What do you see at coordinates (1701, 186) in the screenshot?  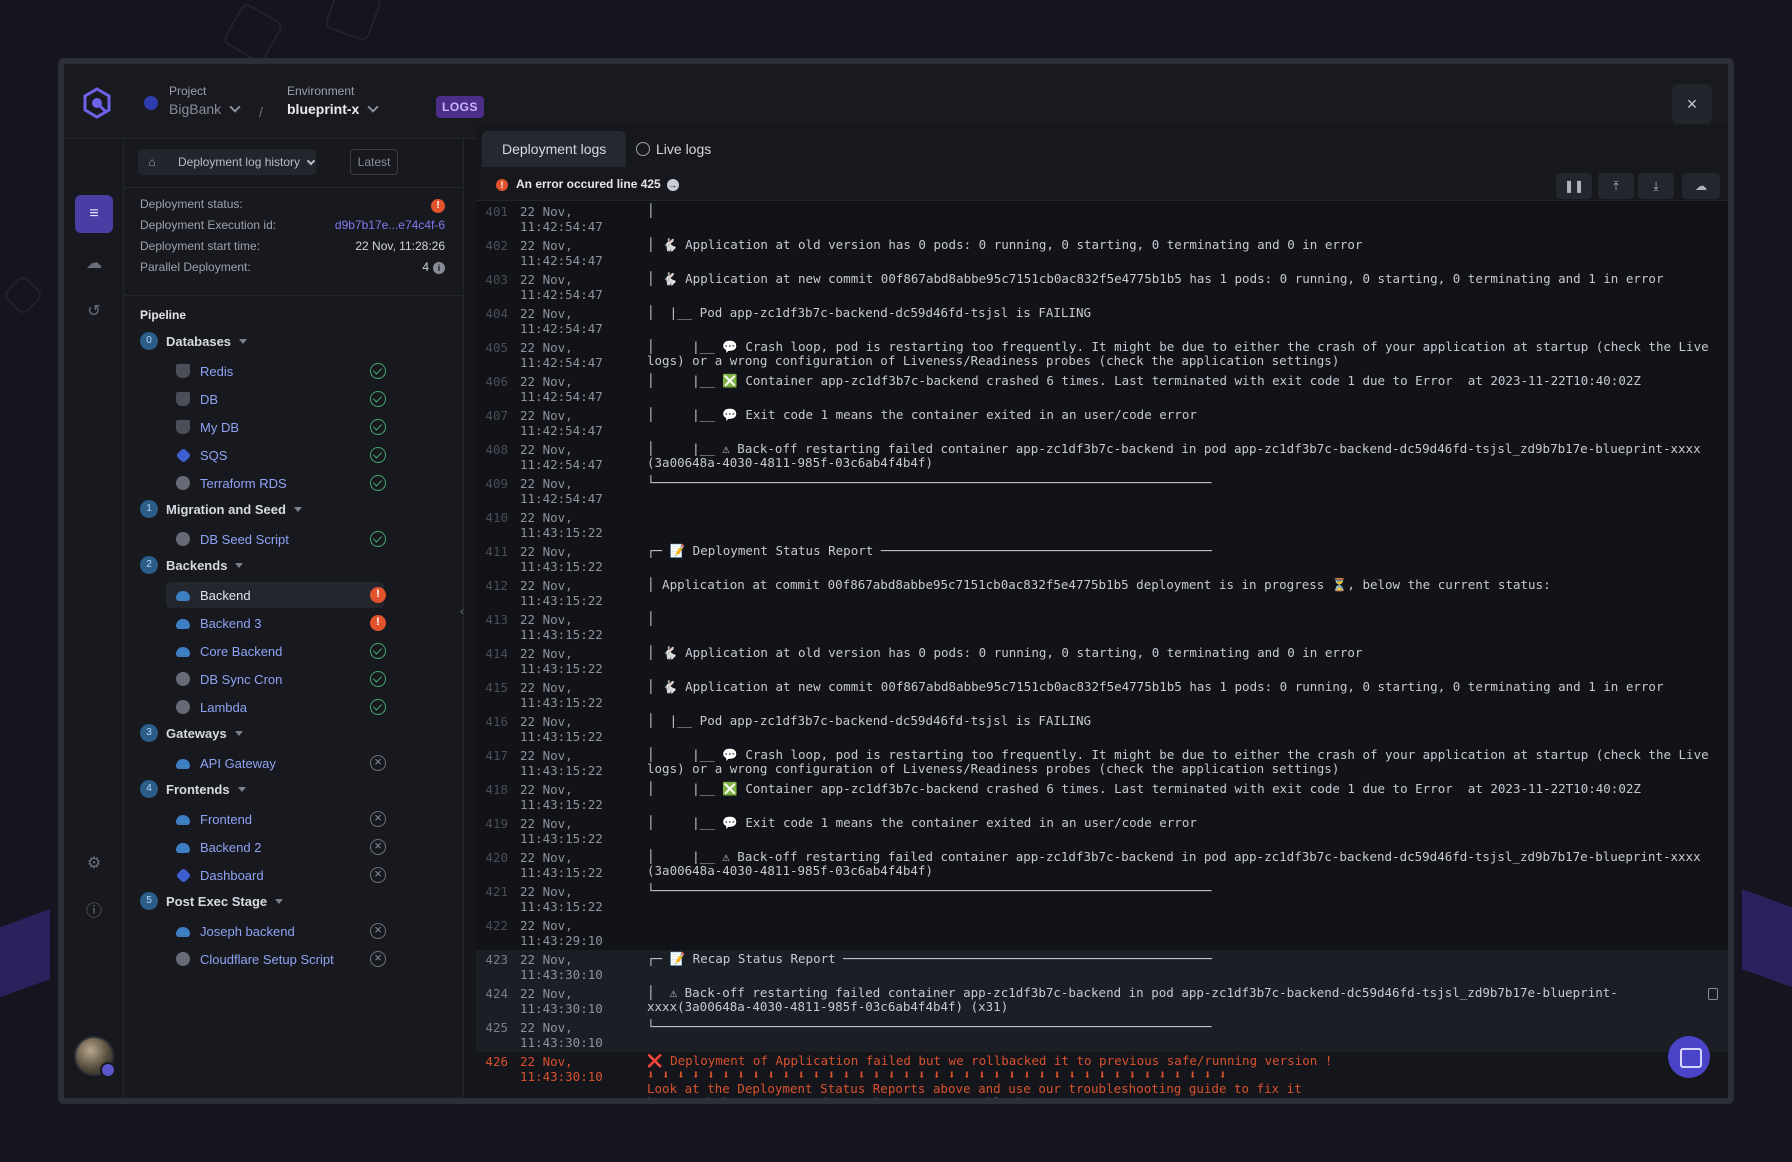 I see `cloud-download-icon: ☁` at bounding box center [1701, 186].